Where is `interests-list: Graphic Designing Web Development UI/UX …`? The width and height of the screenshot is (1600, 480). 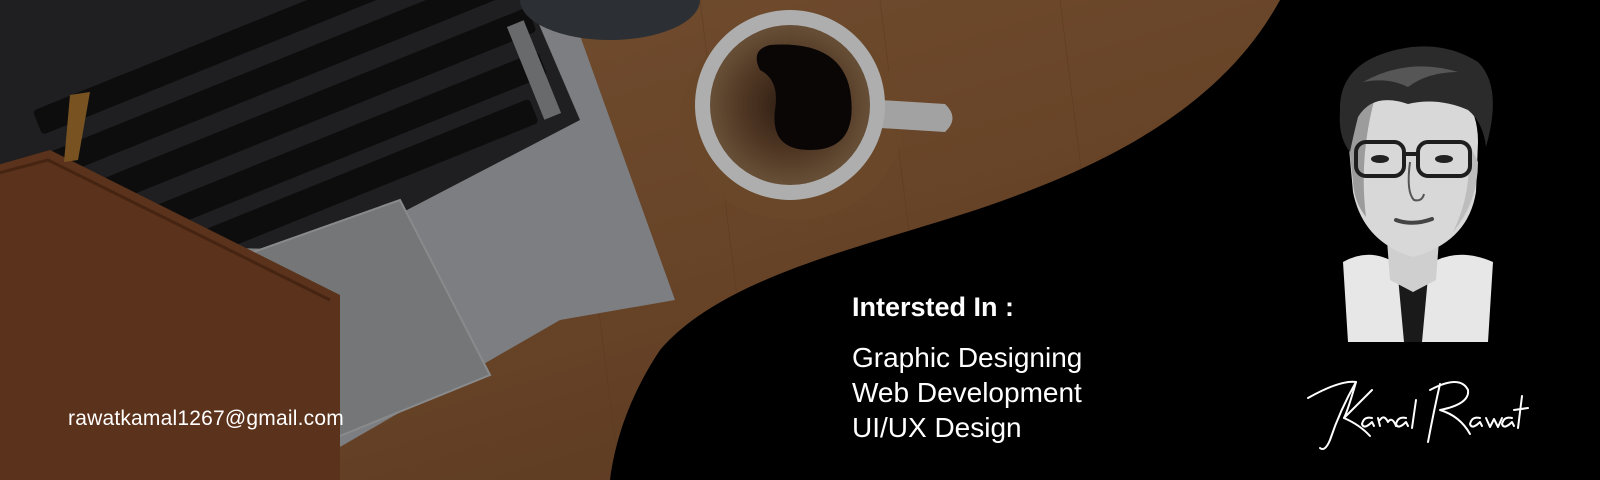
interests-list: Graphic Designing Web Development UI/UX … is located at coordinates (967, 392).